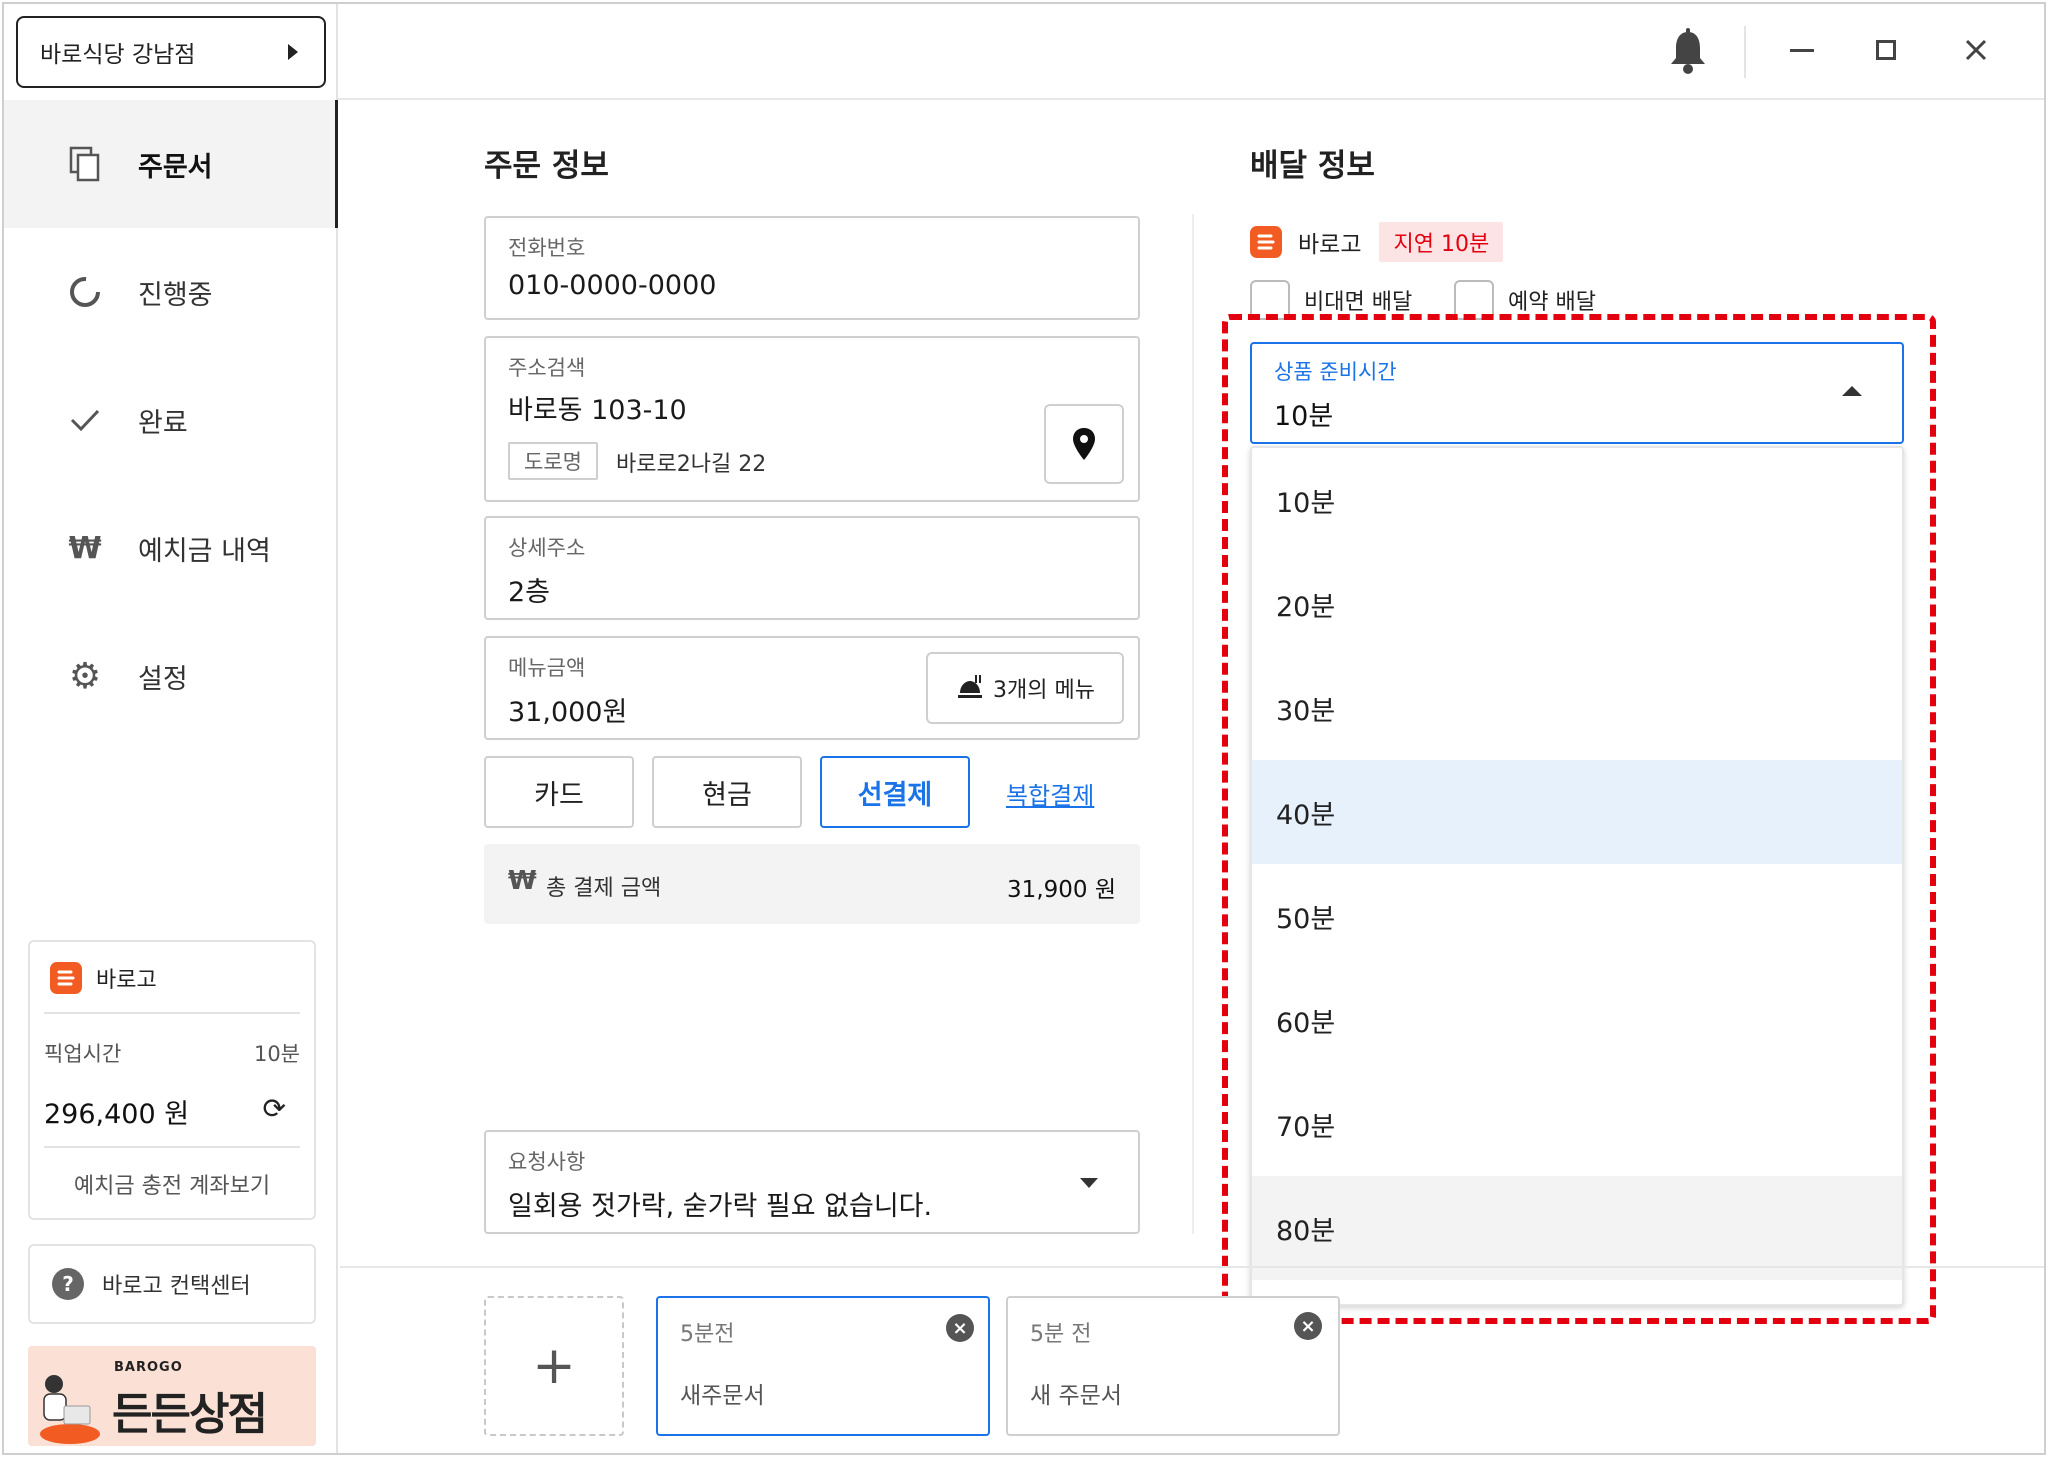 The image size is (2048, 1457). I want to click on prep-time-select: 상품 준비시간 10분, so click(1577, 393).